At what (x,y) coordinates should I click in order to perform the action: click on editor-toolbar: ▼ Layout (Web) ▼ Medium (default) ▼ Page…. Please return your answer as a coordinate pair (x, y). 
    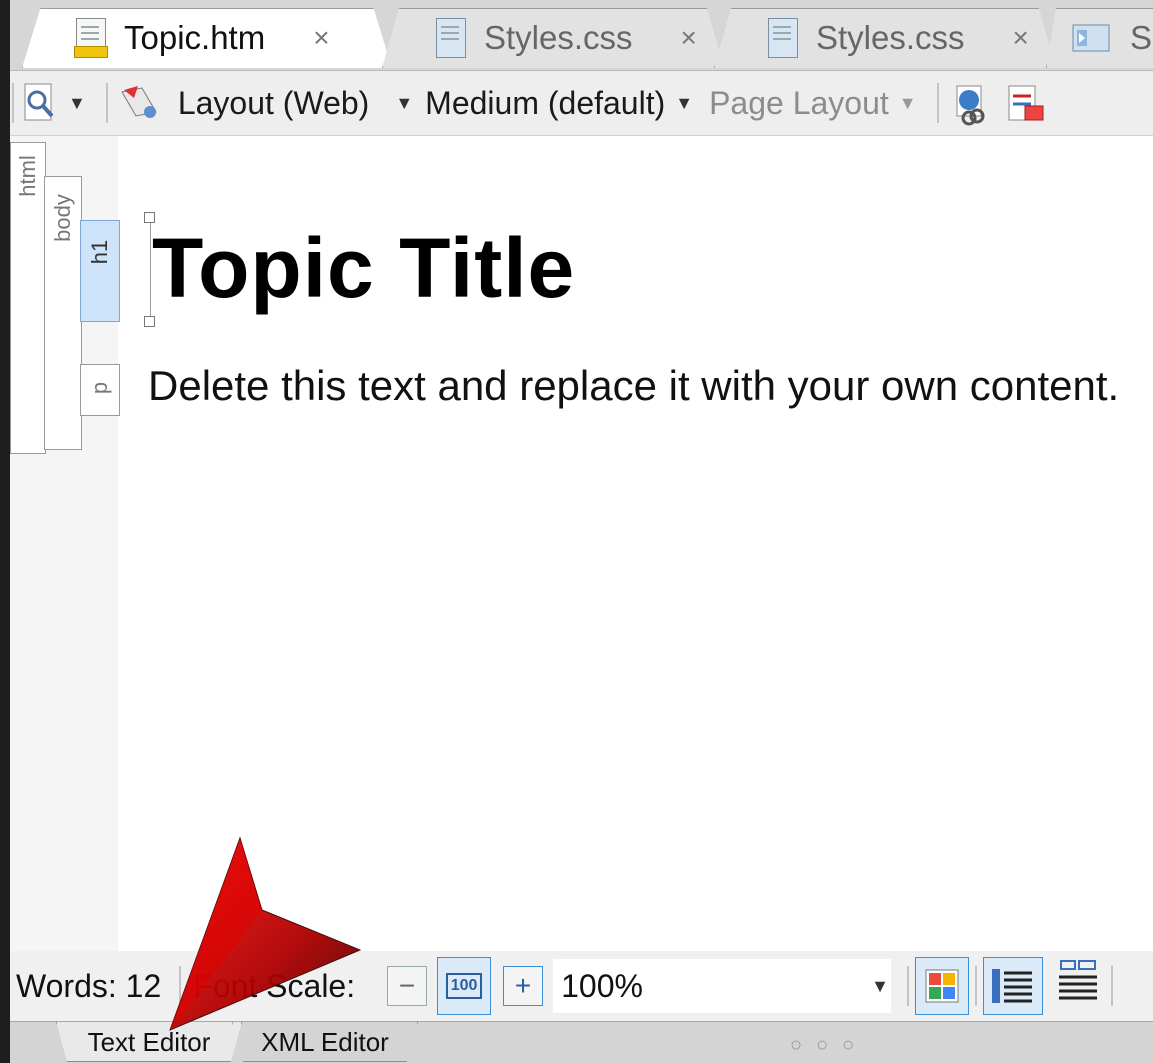
    Looking at the image, I should click on (581, 103).